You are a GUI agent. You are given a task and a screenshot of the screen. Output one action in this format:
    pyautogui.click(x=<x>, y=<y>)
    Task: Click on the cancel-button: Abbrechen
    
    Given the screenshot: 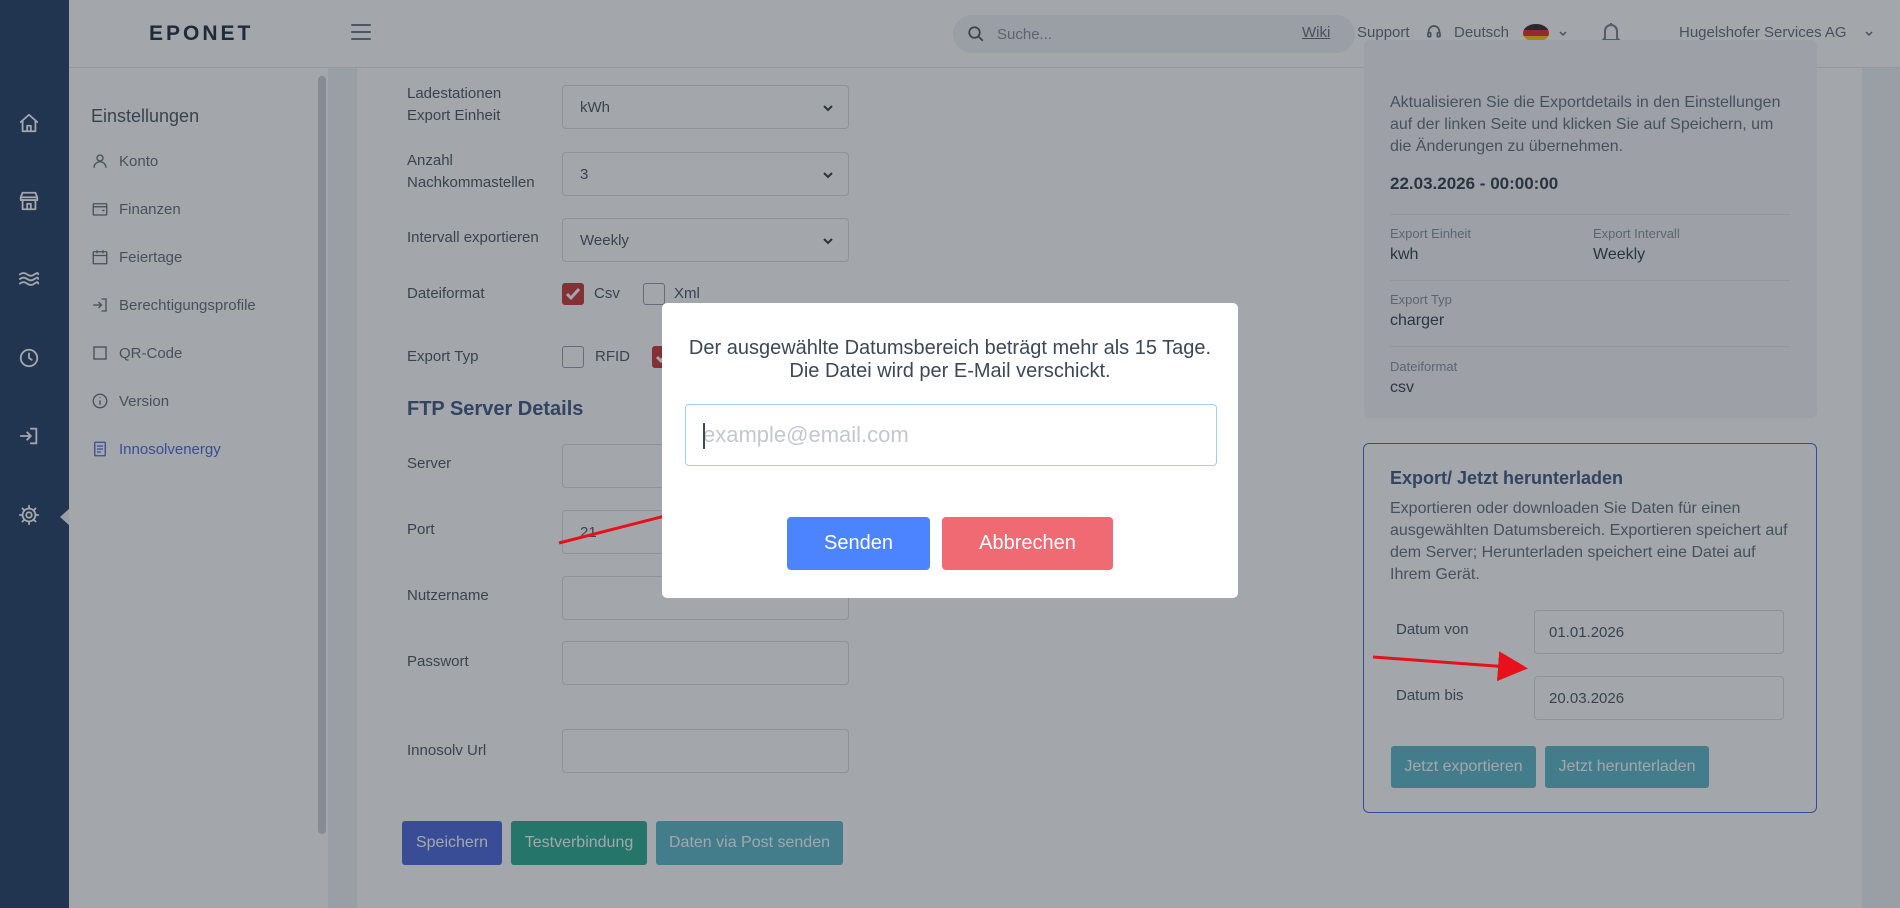 What is the action you would take?
    pyautogui.click(x=1027, y=543)
    